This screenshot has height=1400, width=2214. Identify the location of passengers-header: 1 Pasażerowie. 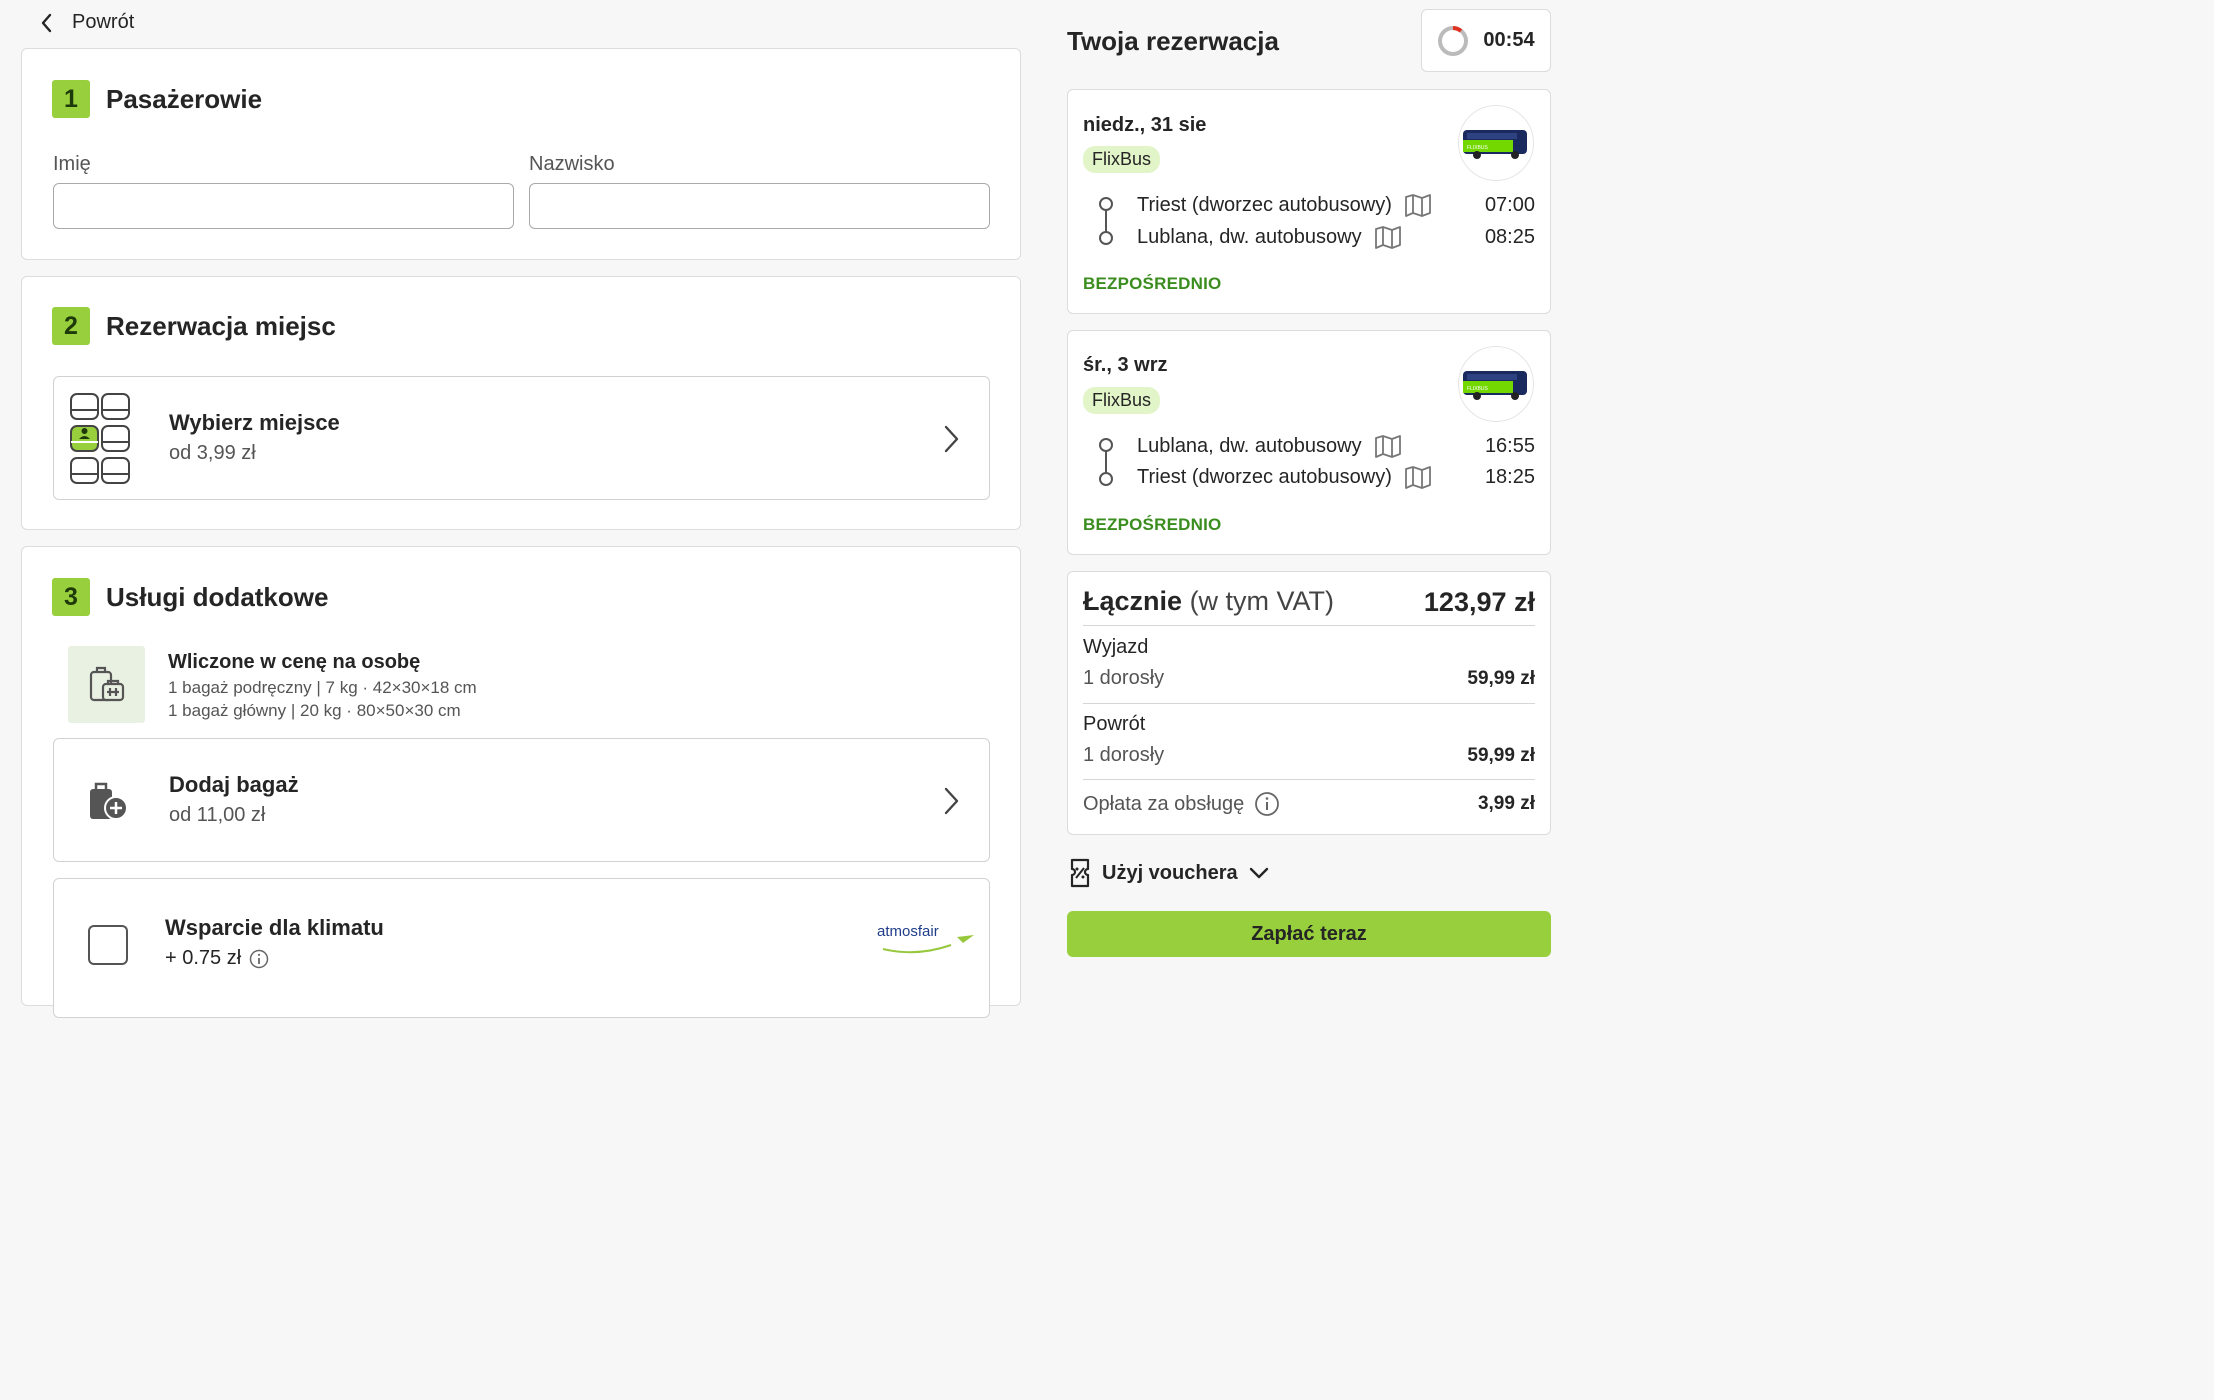
(157, 99).